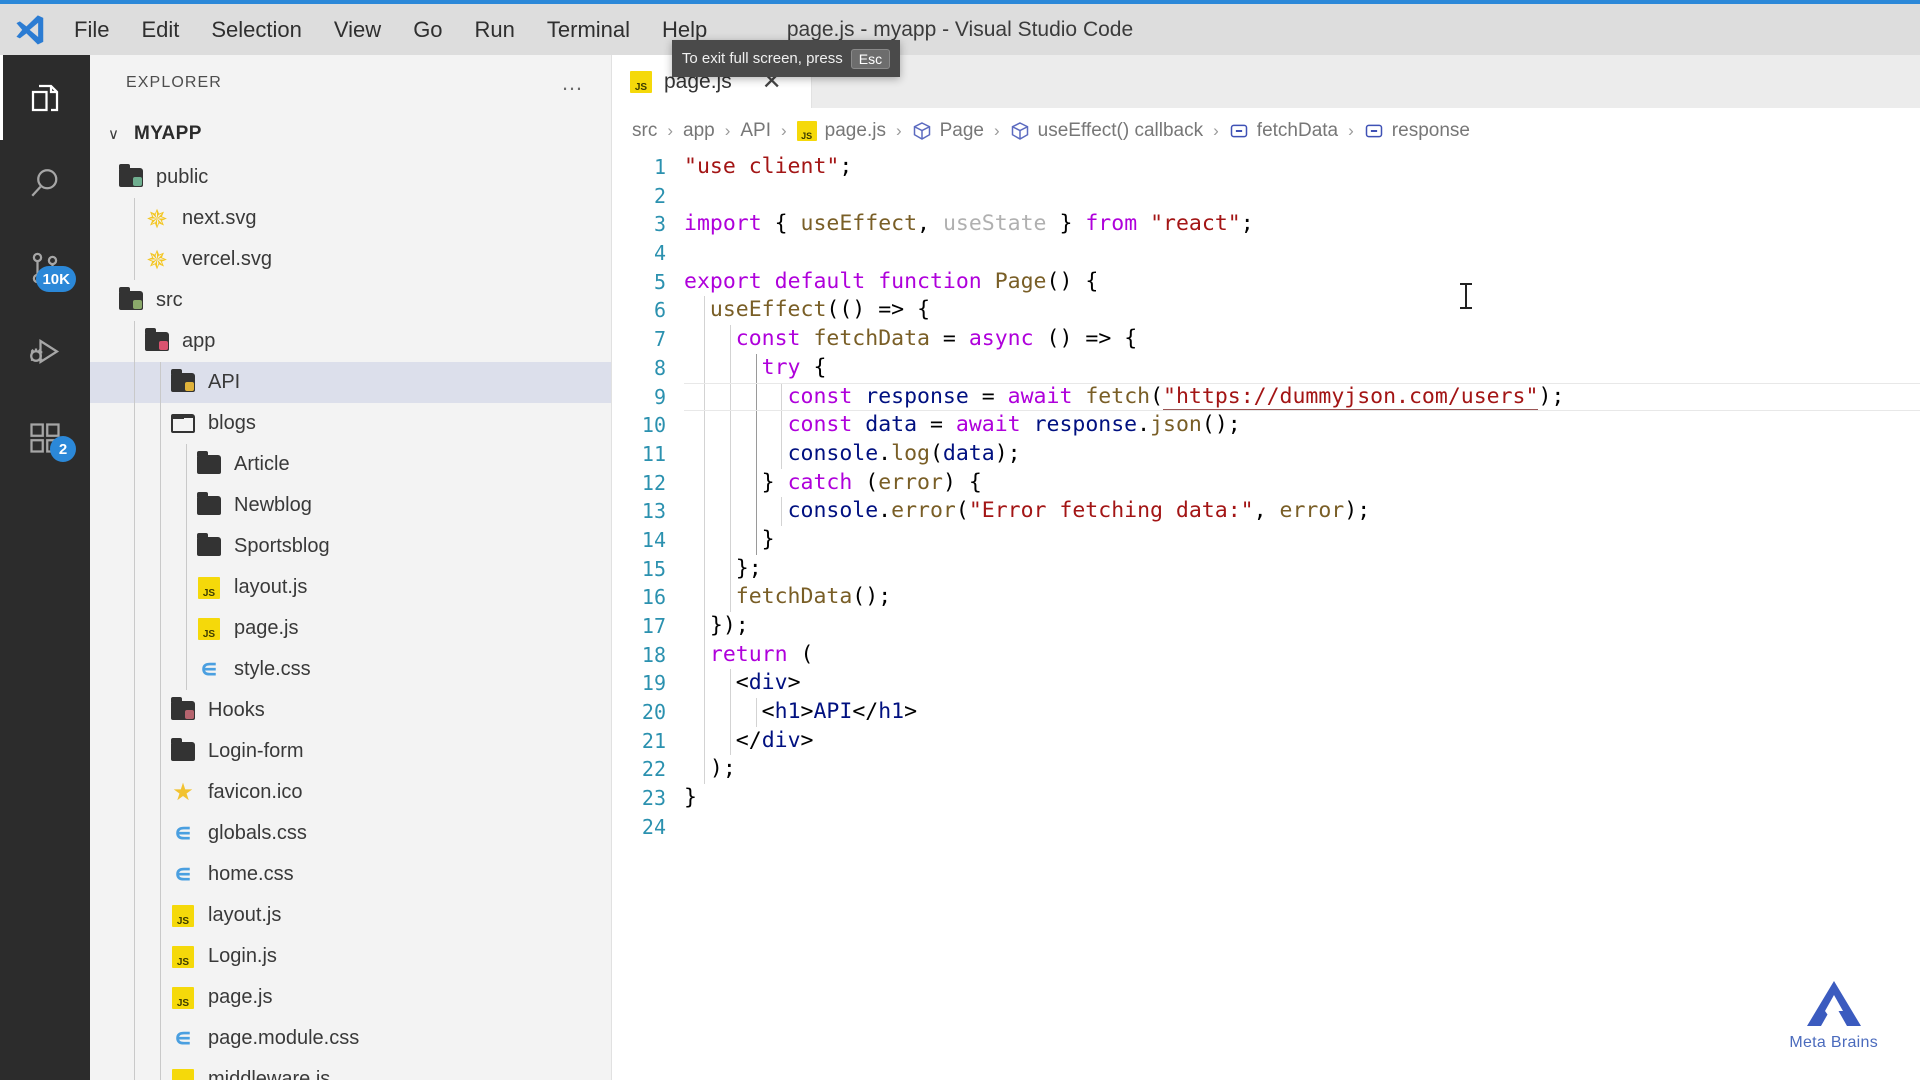 This screenshot has width=1920, height=1080. Describe the element at coordinates (350, 218) in the screenshot. I see `tree-item-next-svg: ✵ next.svg` at that location.